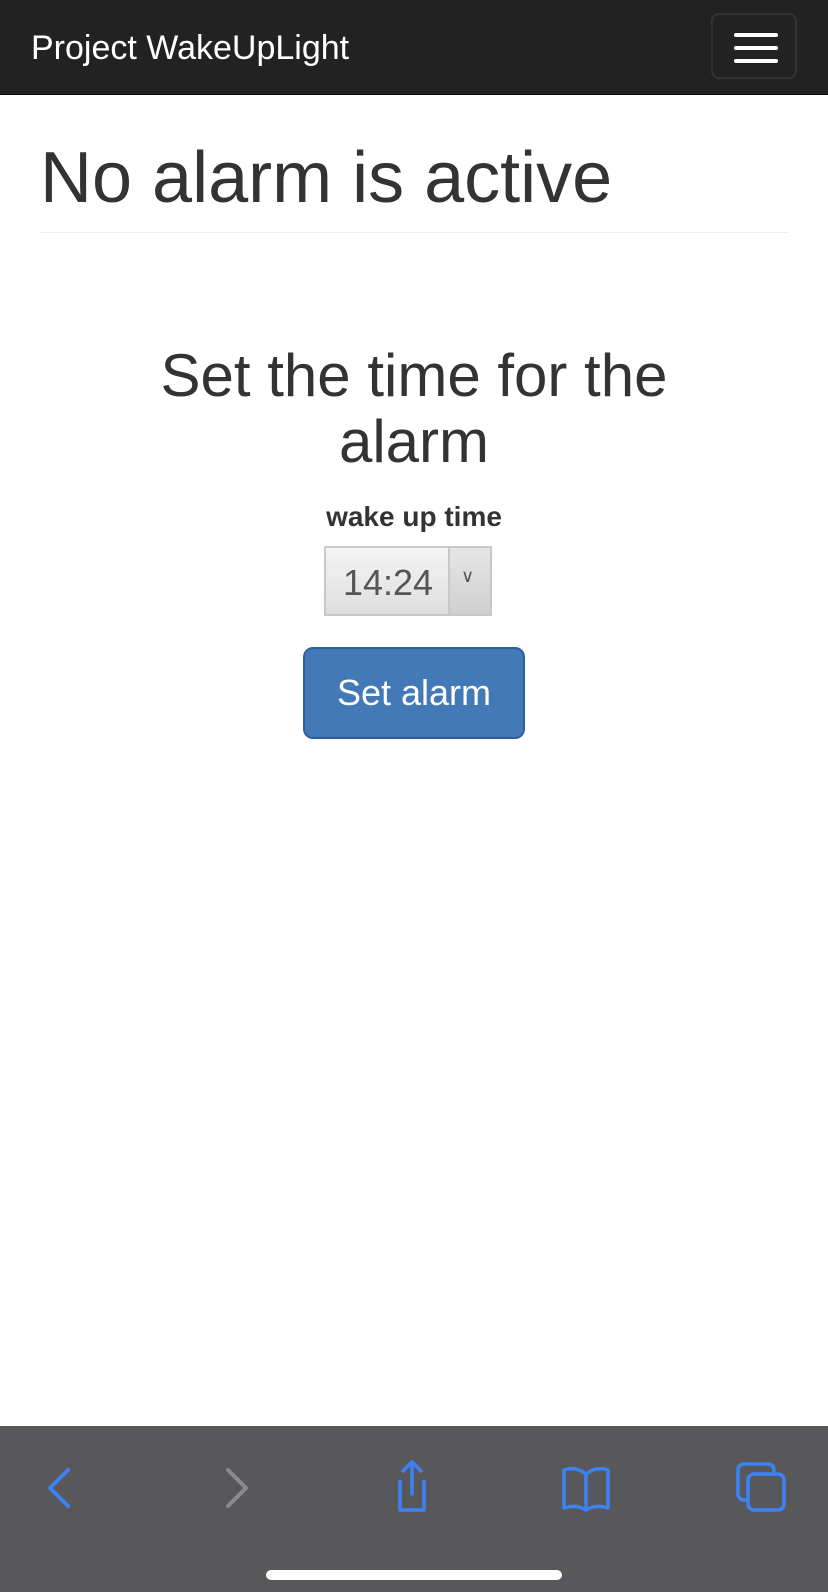  What do you see at coordinates (190, 48) in the screenshot?
I see `navbar-brand: Project WakeUpLight` at bounding box center [190, 48].